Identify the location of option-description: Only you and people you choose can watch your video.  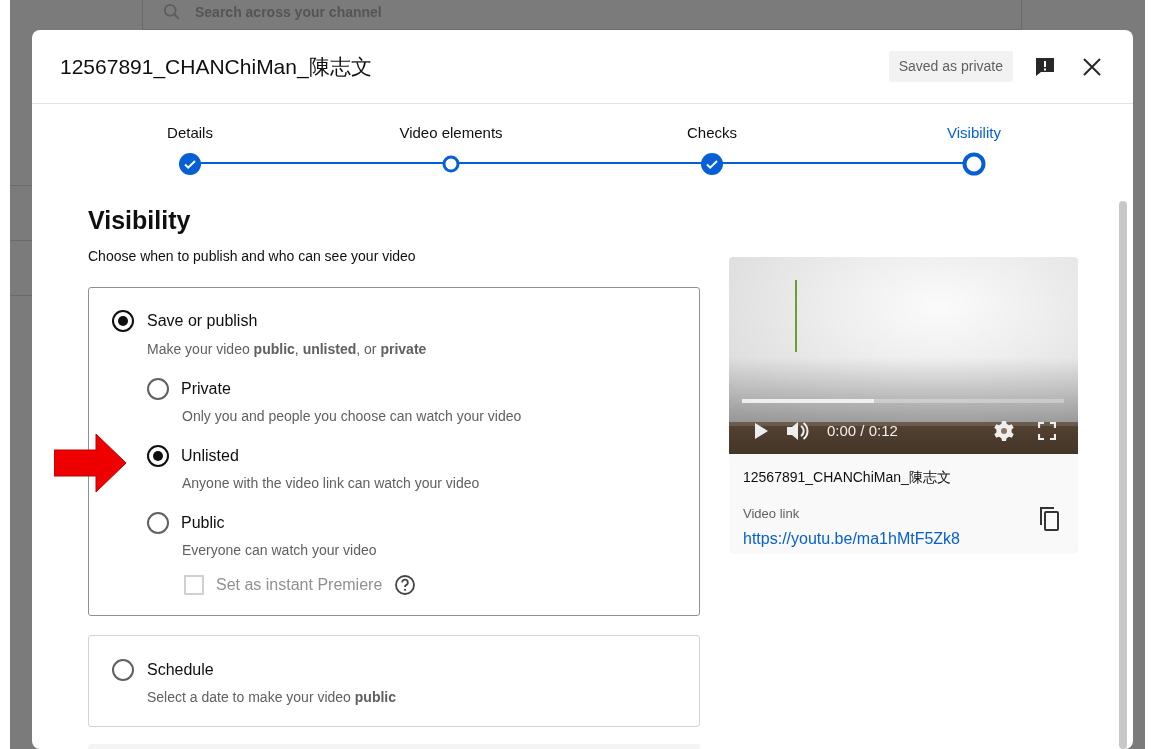
(352, 416).